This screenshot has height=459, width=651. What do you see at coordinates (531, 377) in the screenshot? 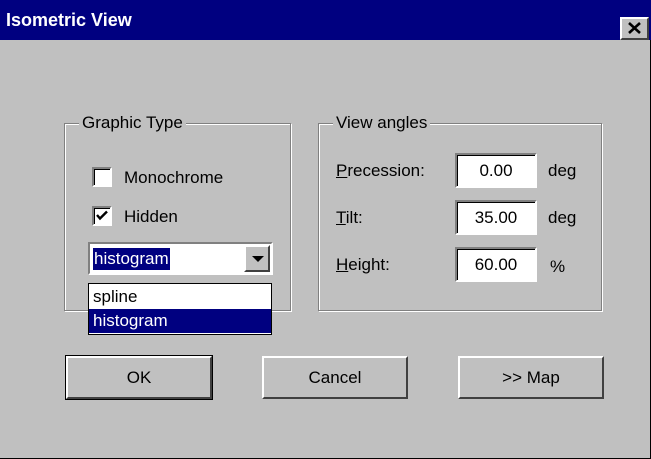
I see `map-button: >> Map` at bounding box center [531, 377].